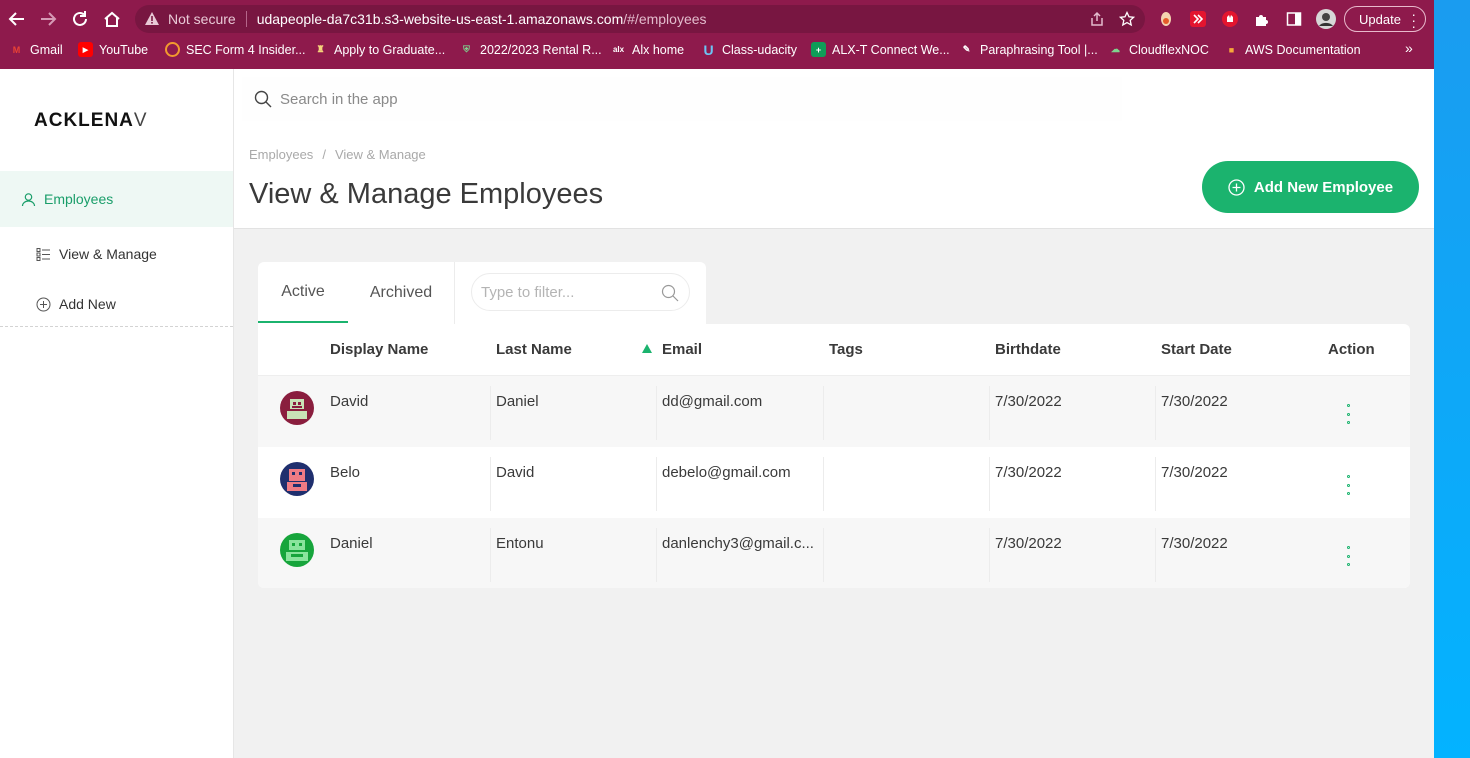 The image size is (1470, 758). Describe the element at coordinates (1326, 19) in the screenshot. I see `profile-avatar-icon` at that location.